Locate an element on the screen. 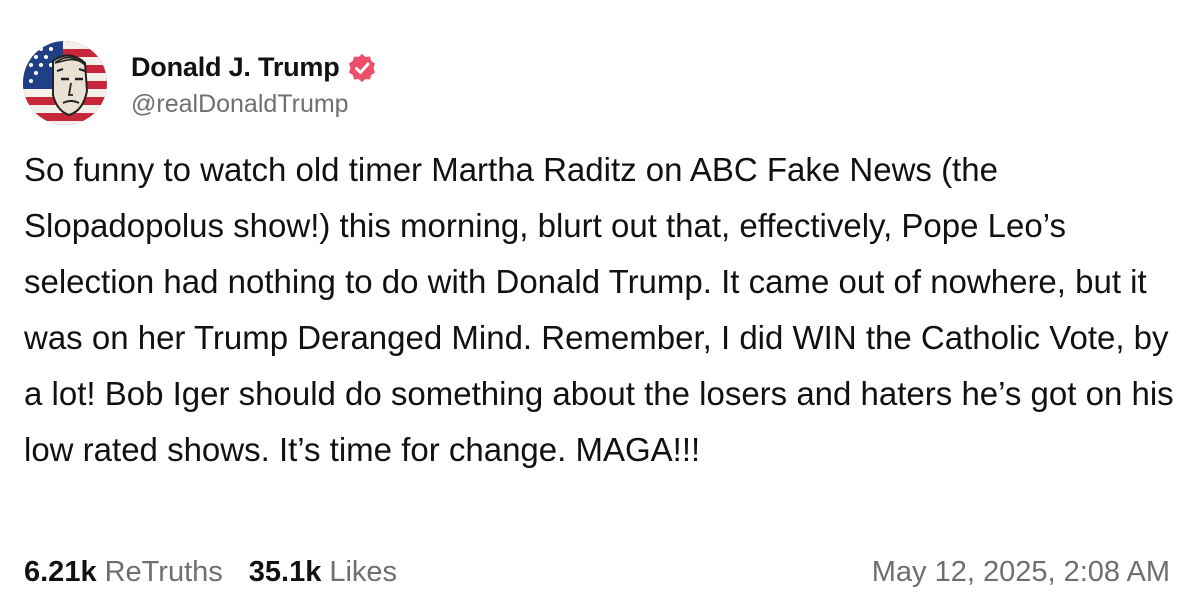 This screenshot has height=602, width=1194. retruths-stat: 6.21k ReTruths is located at coordinates (123, 572).